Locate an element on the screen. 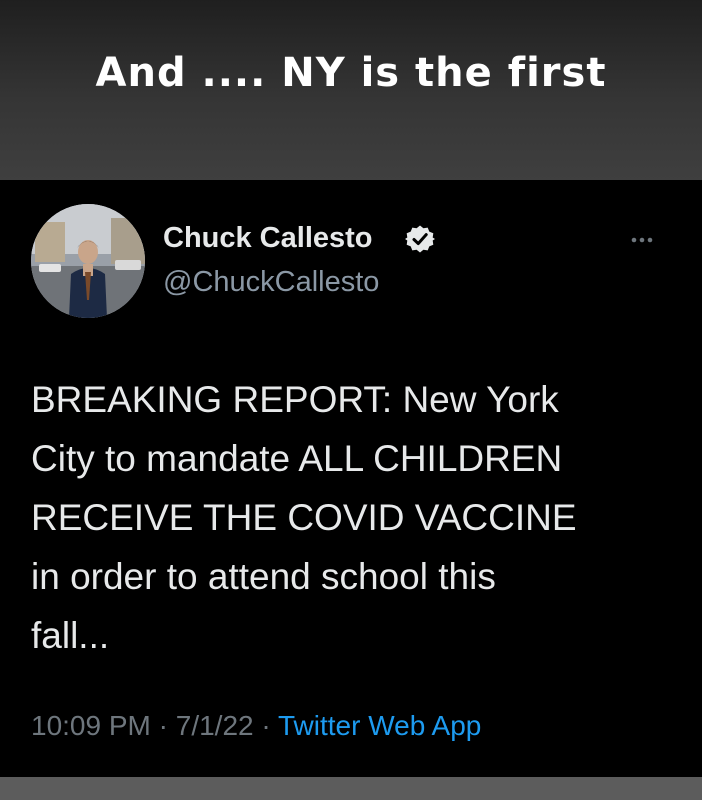 The image size is (702, 800). tweet-text-line: City to mandate ALL CHILDREN is located at coordinates (297, 458).